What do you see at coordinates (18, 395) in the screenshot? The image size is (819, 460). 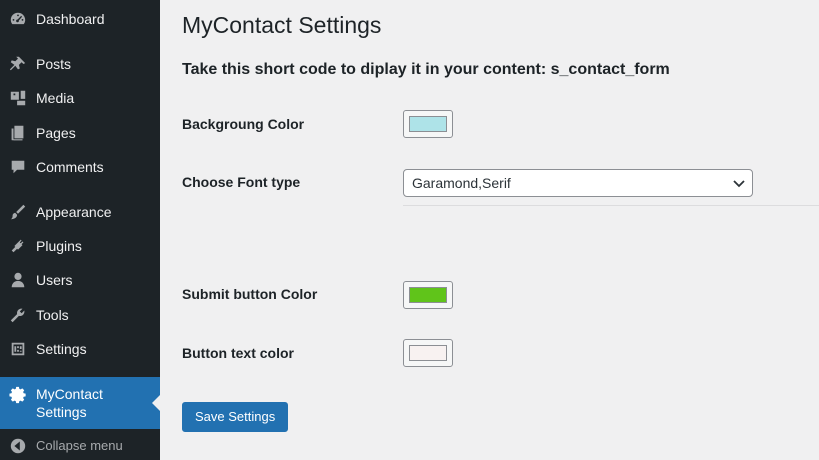 I see `gear-icon` at bounding box center [18, 395].